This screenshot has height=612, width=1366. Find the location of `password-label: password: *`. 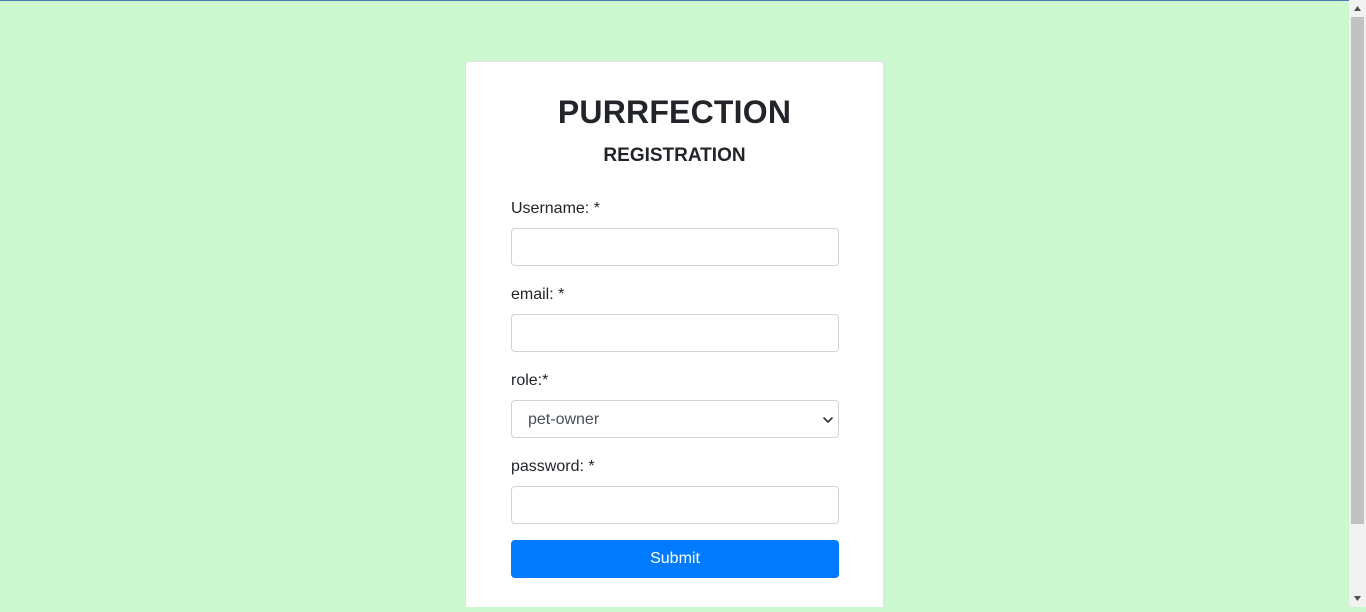

password-label: password: * is located at coordinates (553, 466).